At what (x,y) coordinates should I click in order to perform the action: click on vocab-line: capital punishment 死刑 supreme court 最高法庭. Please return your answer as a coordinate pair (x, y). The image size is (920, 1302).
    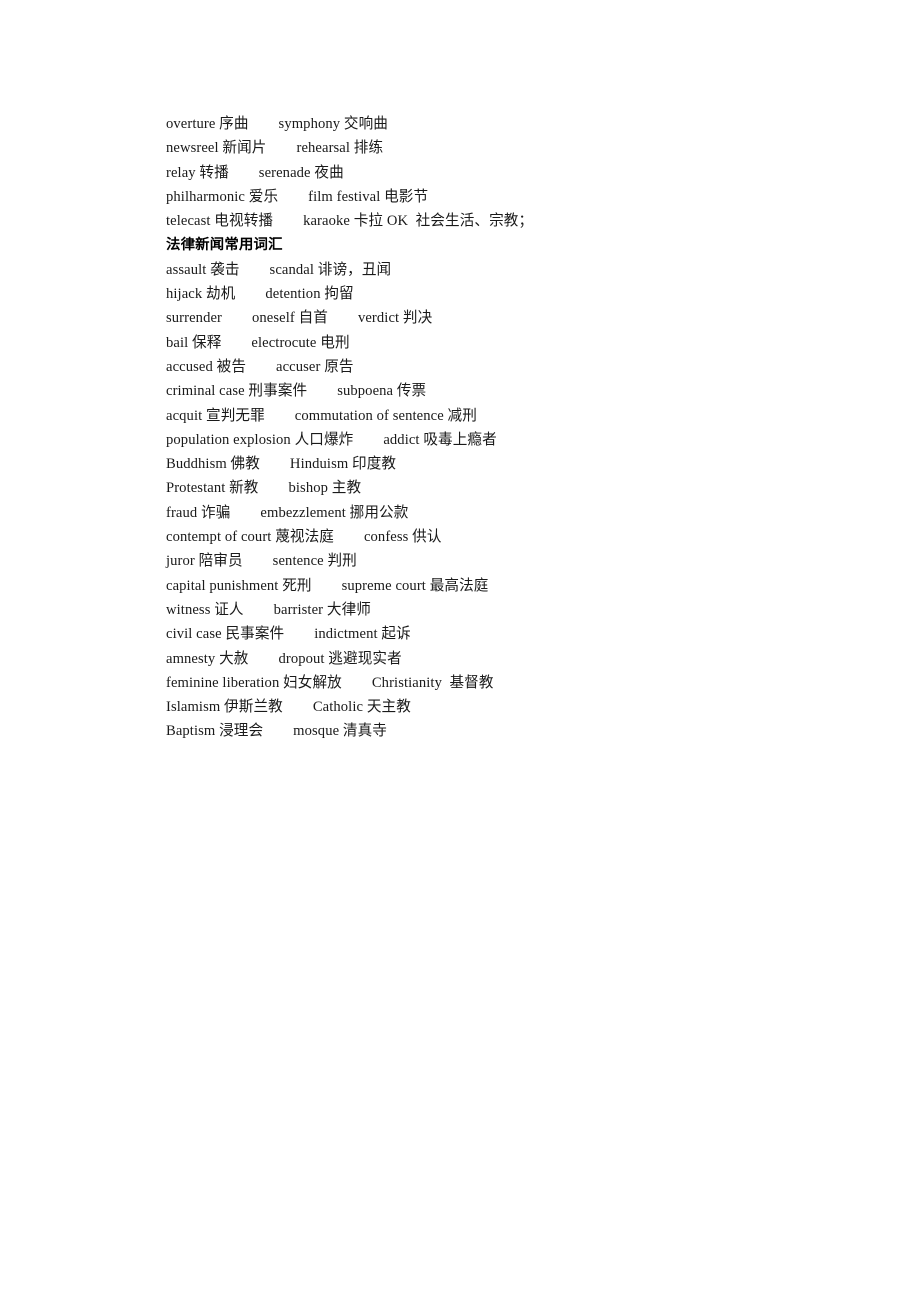
    Looking at the image, I should click on (327, 585).